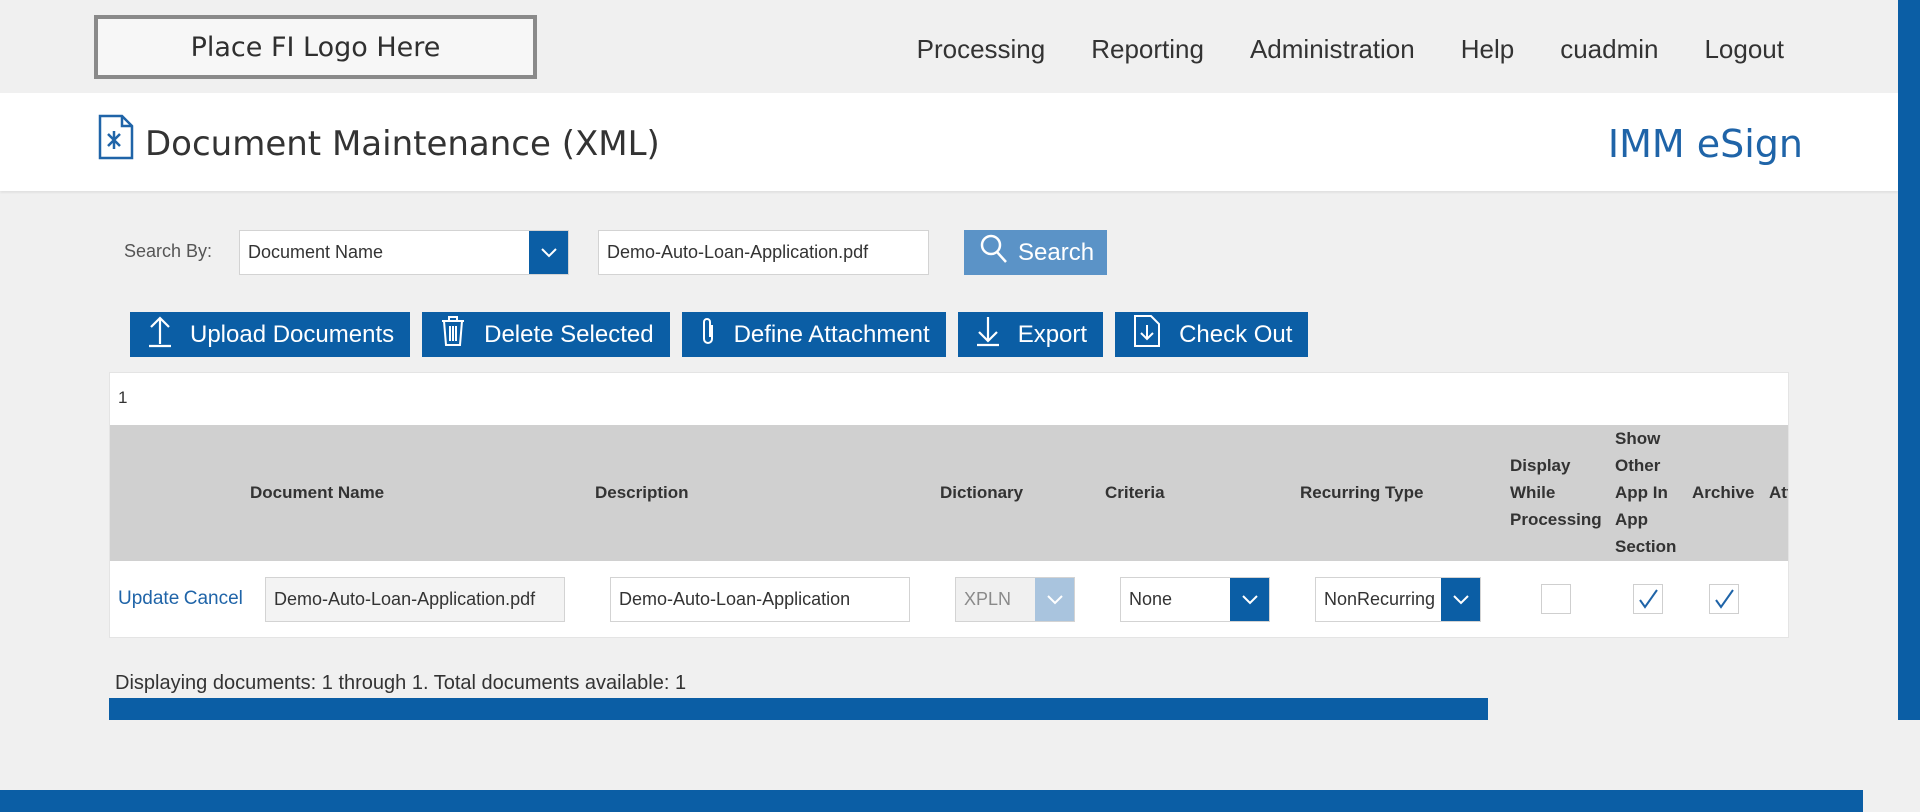 Image resolution: width=1920 pixels, height=812 pixels. Describe the element at coordinates (180, 599) in the screenshot. I see `table-row-actions: Update Cancel` at that location.